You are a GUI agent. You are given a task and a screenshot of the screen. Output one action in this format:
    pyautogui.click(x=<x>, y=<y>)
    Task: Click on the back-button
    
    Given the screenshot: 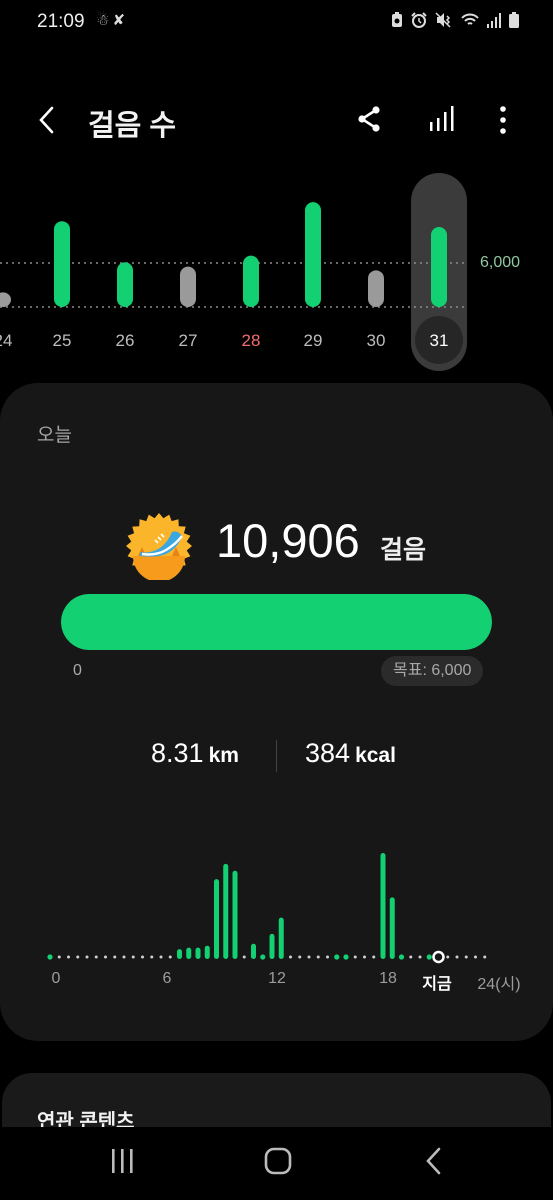 What is the action you would take?
    pyautogui.click(x=47, y=120)
    